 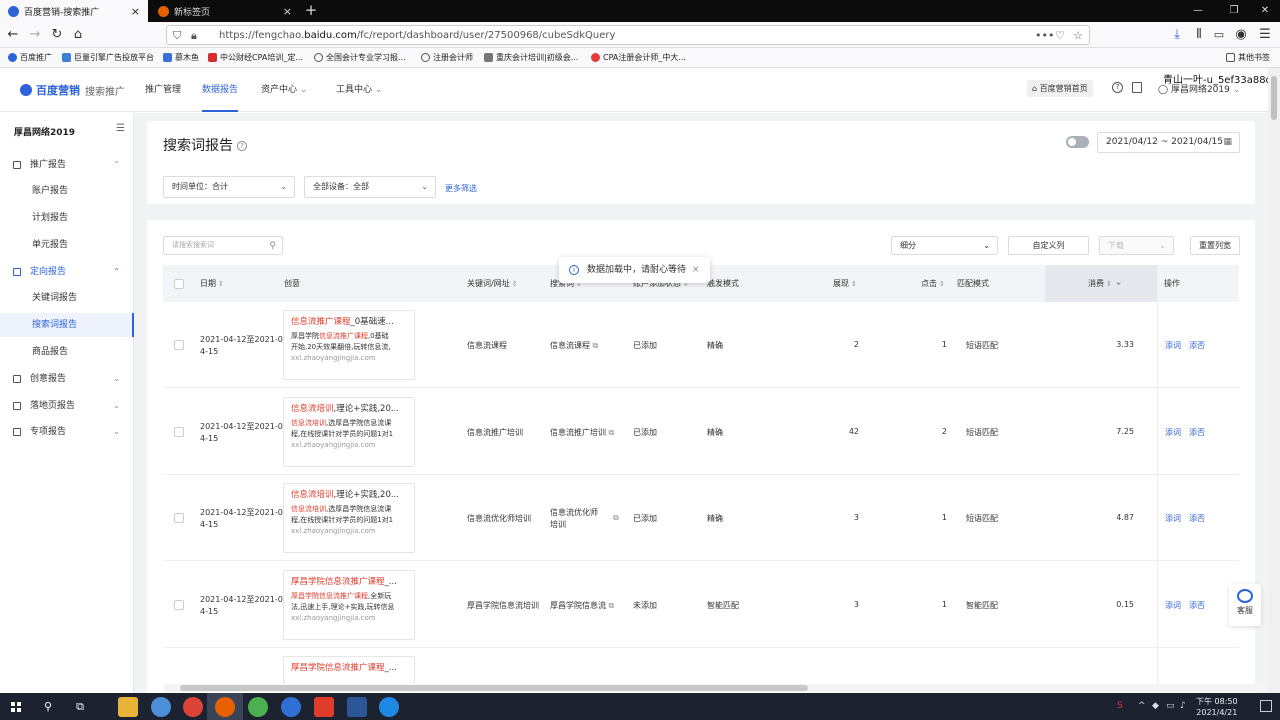 I want to click on close-icon: ×, so click(x=696, y=270).